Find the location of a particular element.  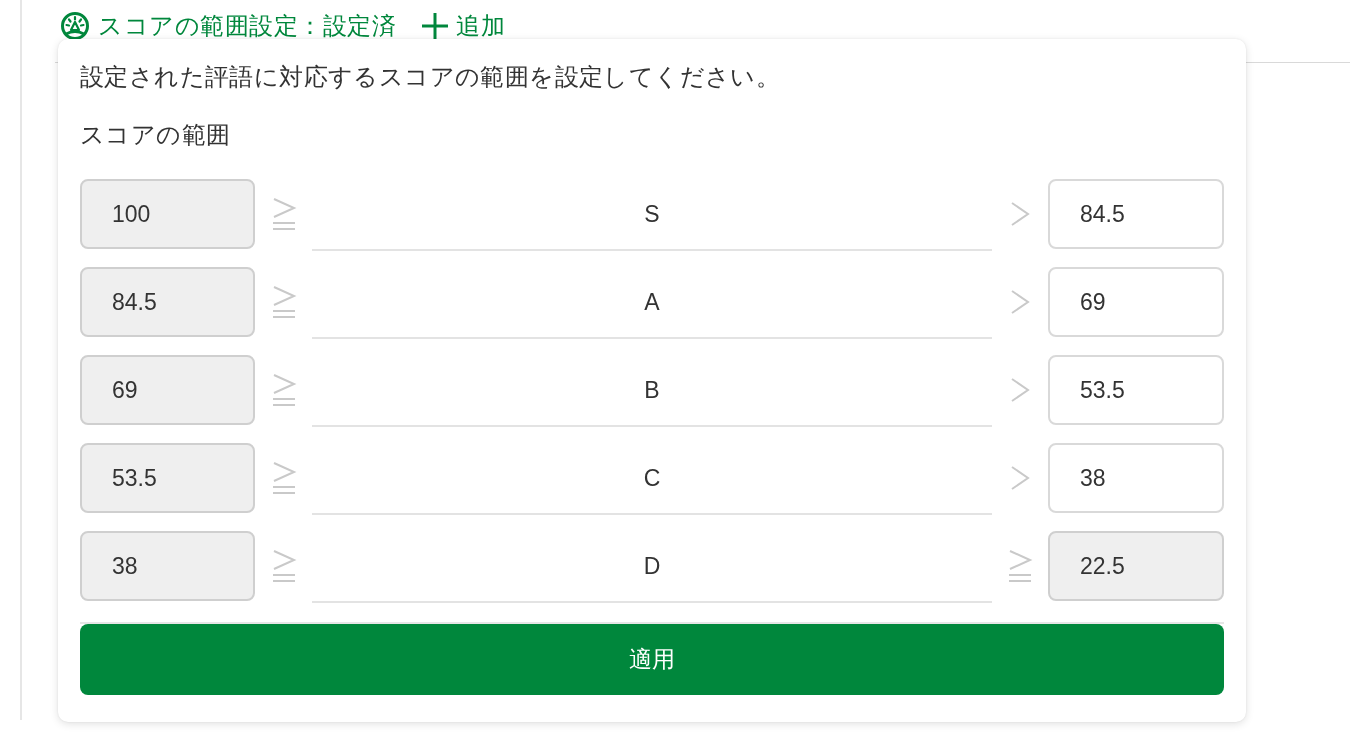

grade-field: S is located at coordinates (652, 215).